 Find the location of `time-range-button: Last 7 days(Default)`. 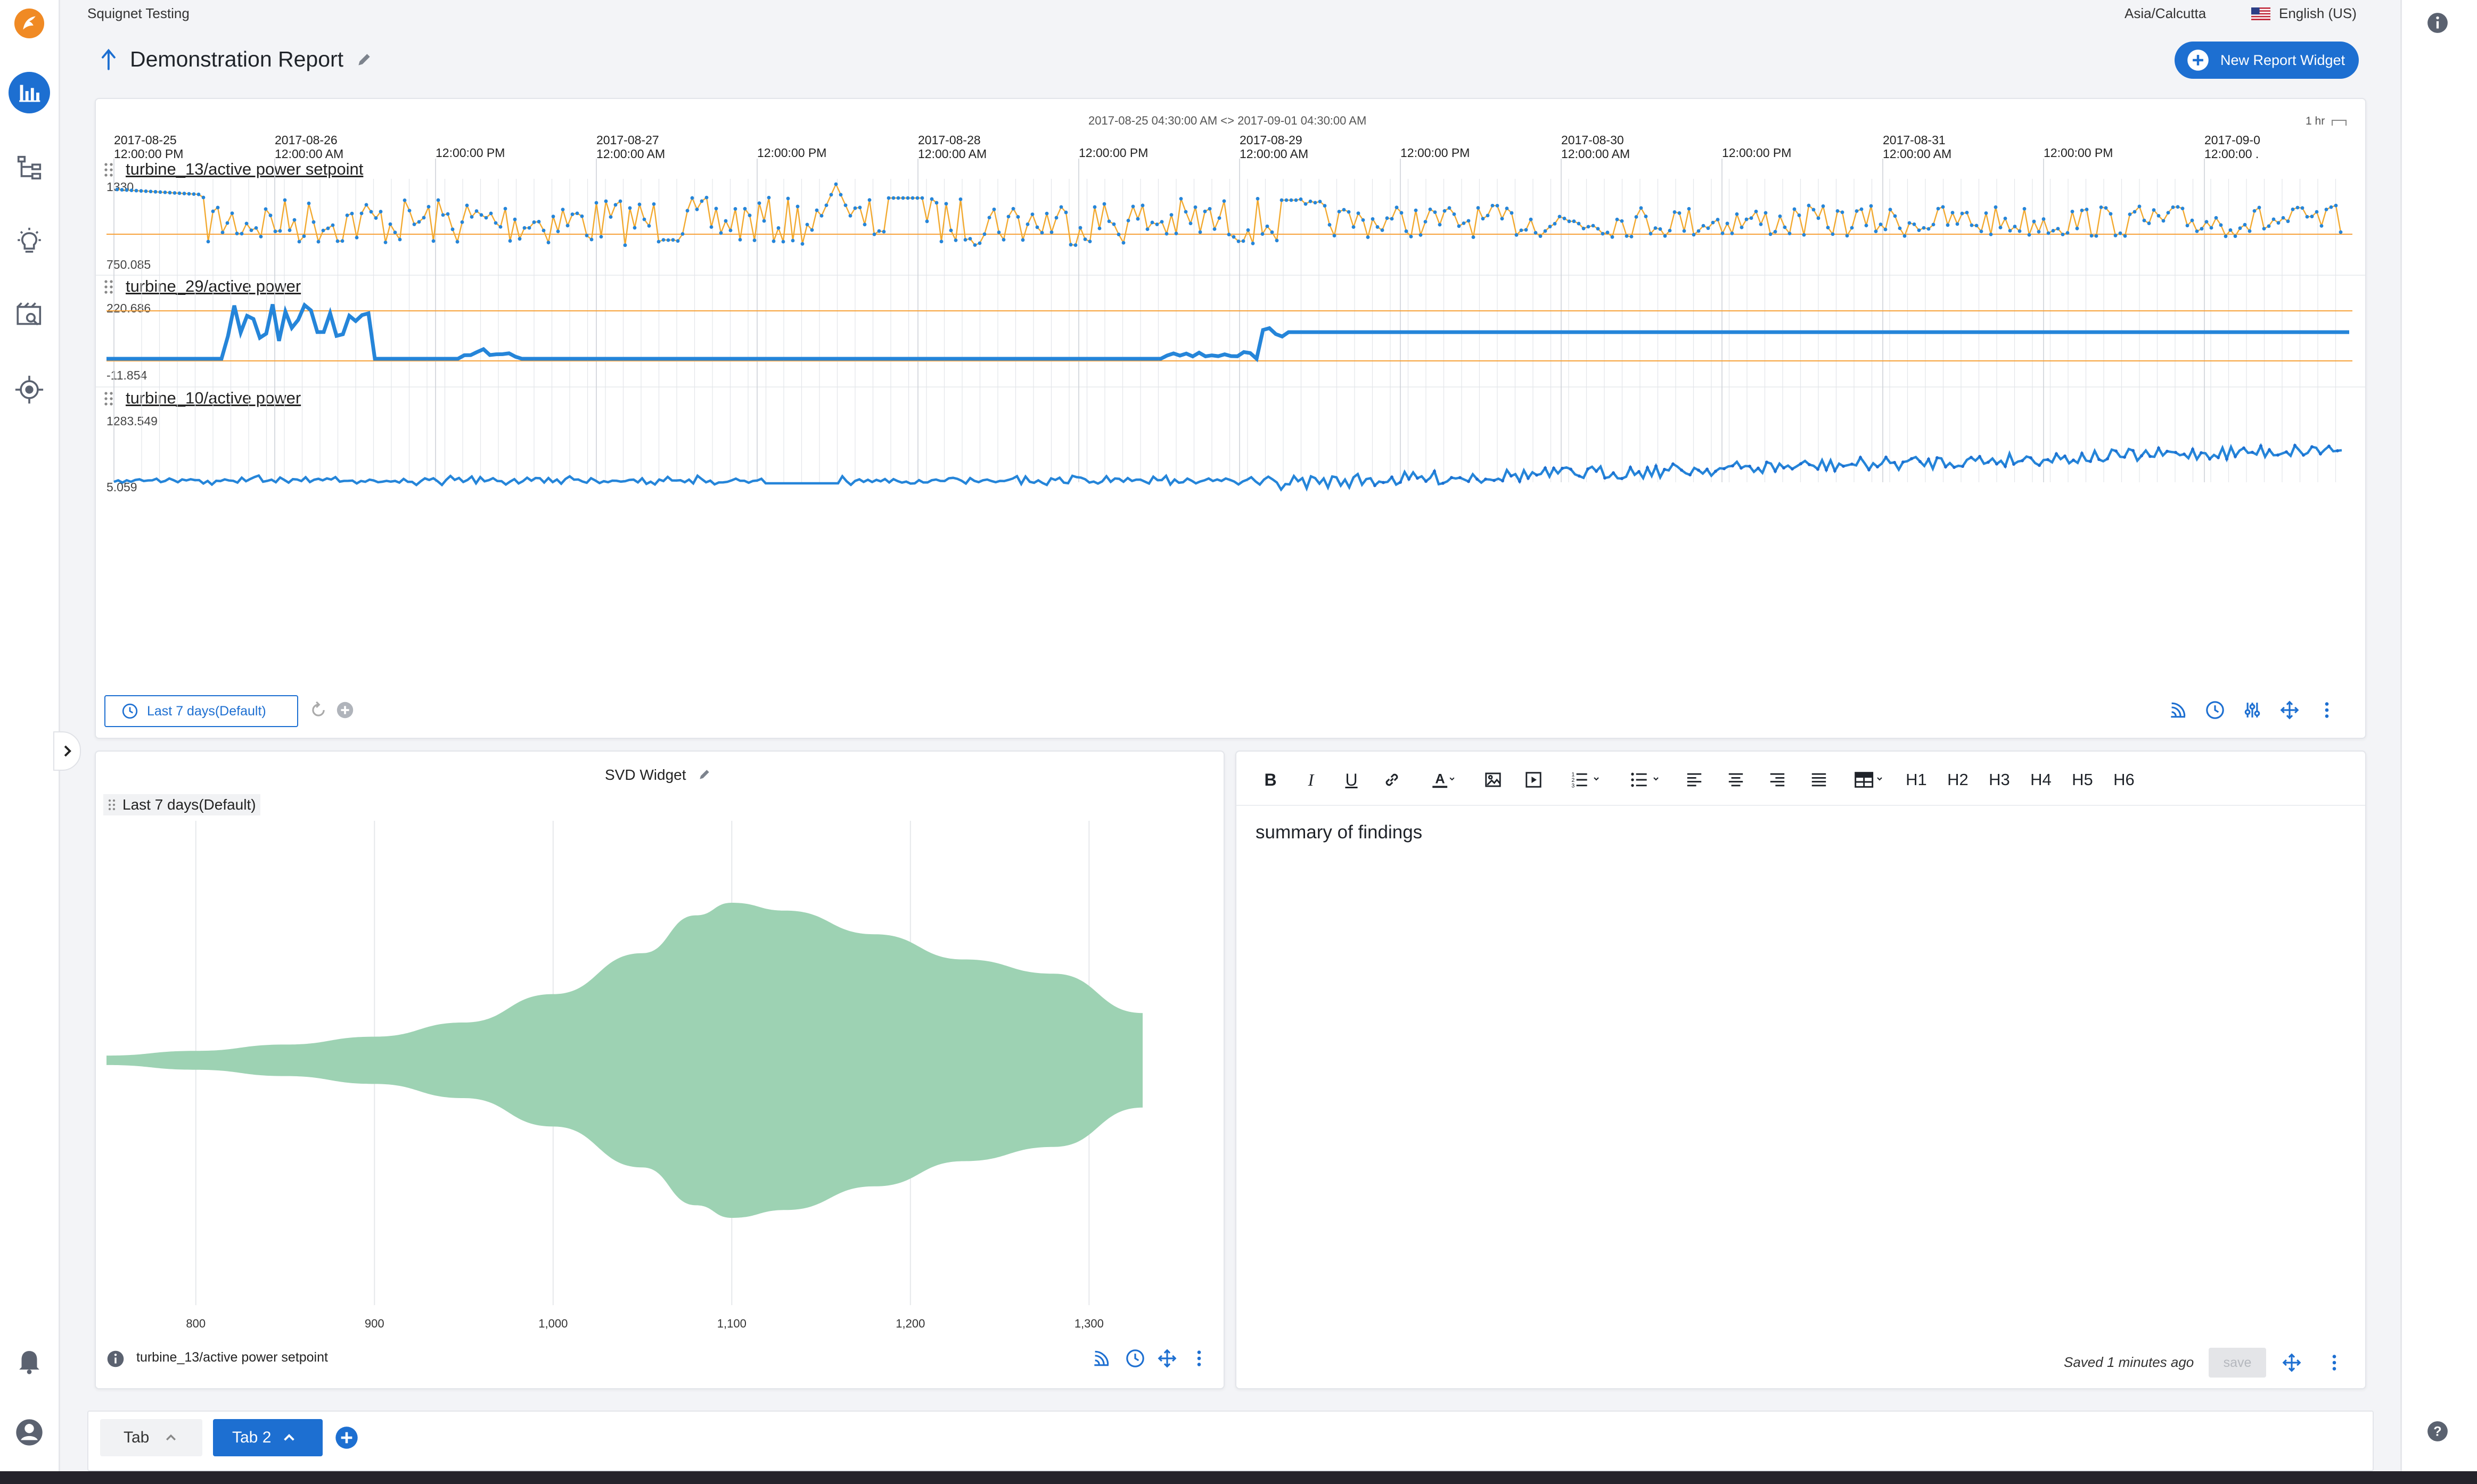

time-range-button: Last 7 days(Default) is located at coordinates (201, 711).